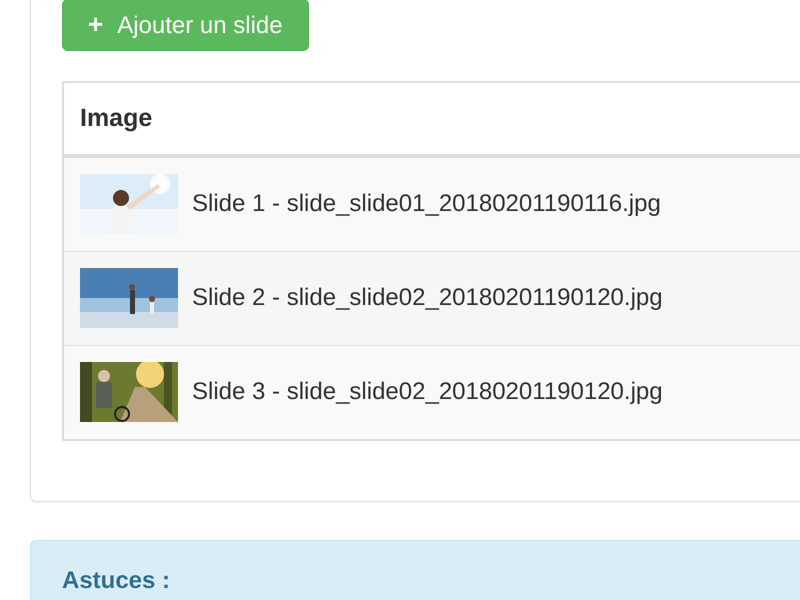 The width and height of the screenshot is (800, 600). I want to click on add-slide-button: + Ajouter un slide, so click(185, 25).